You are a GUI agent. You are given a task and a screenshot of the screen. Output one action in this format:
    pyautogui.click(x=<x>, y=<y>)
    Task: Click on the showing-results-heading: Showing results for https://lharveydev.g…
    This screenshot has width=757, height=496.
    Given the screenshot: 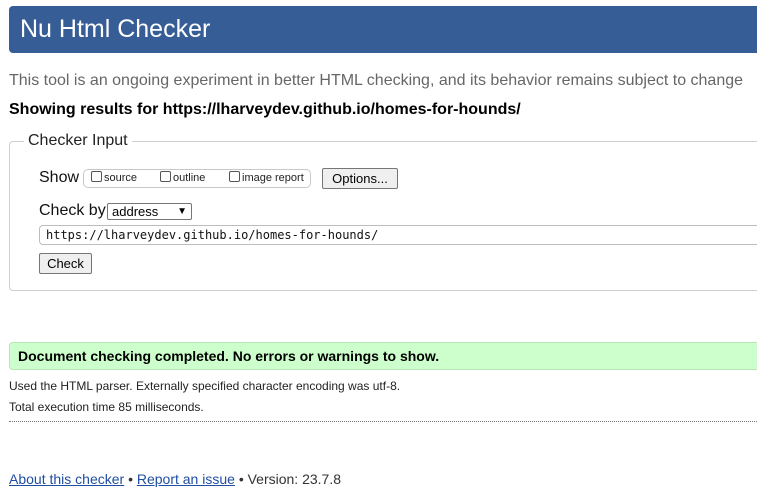 What is the action you would take?
    pyautogui.click(x=265, y=109)
    